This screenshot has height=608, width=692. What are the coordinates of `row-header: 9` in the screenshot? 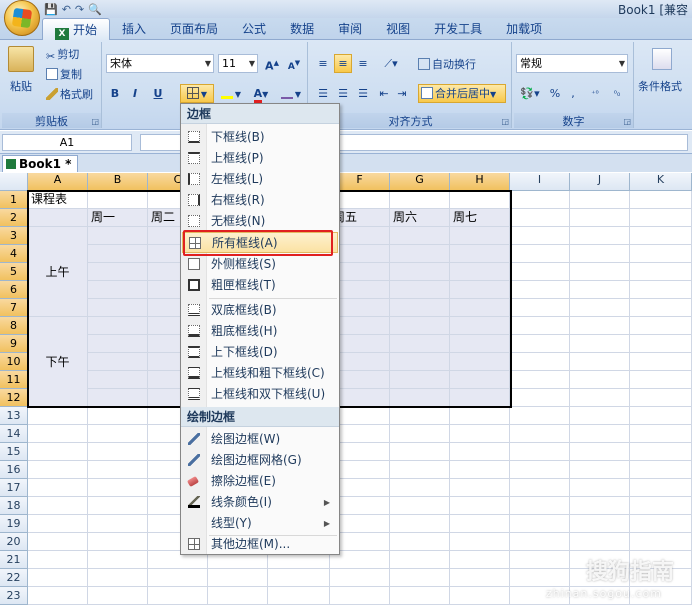 It's located at (14, 344).